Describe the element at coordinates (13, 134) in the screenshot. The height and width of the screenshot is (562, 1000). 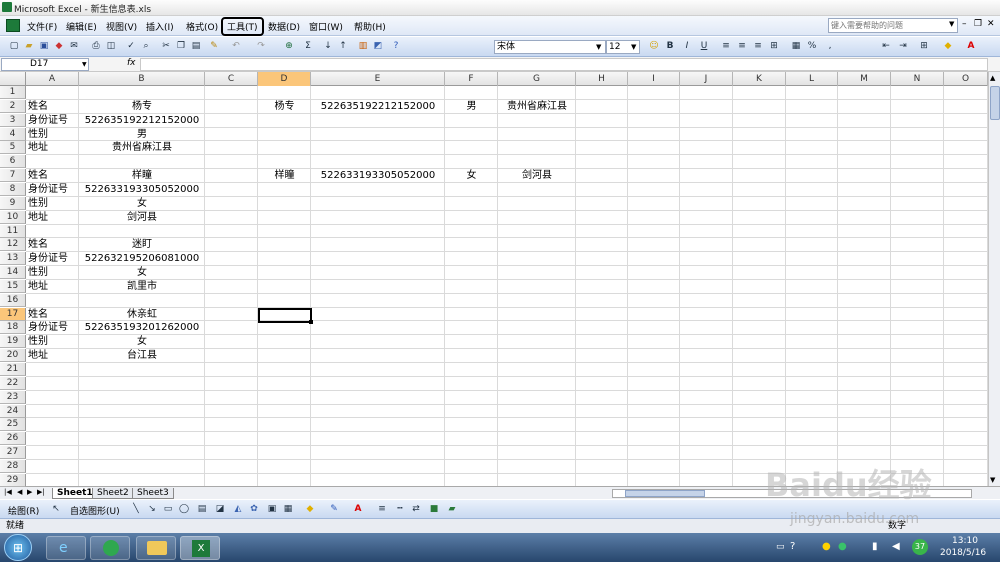
I see `row-header: 4` at that location.